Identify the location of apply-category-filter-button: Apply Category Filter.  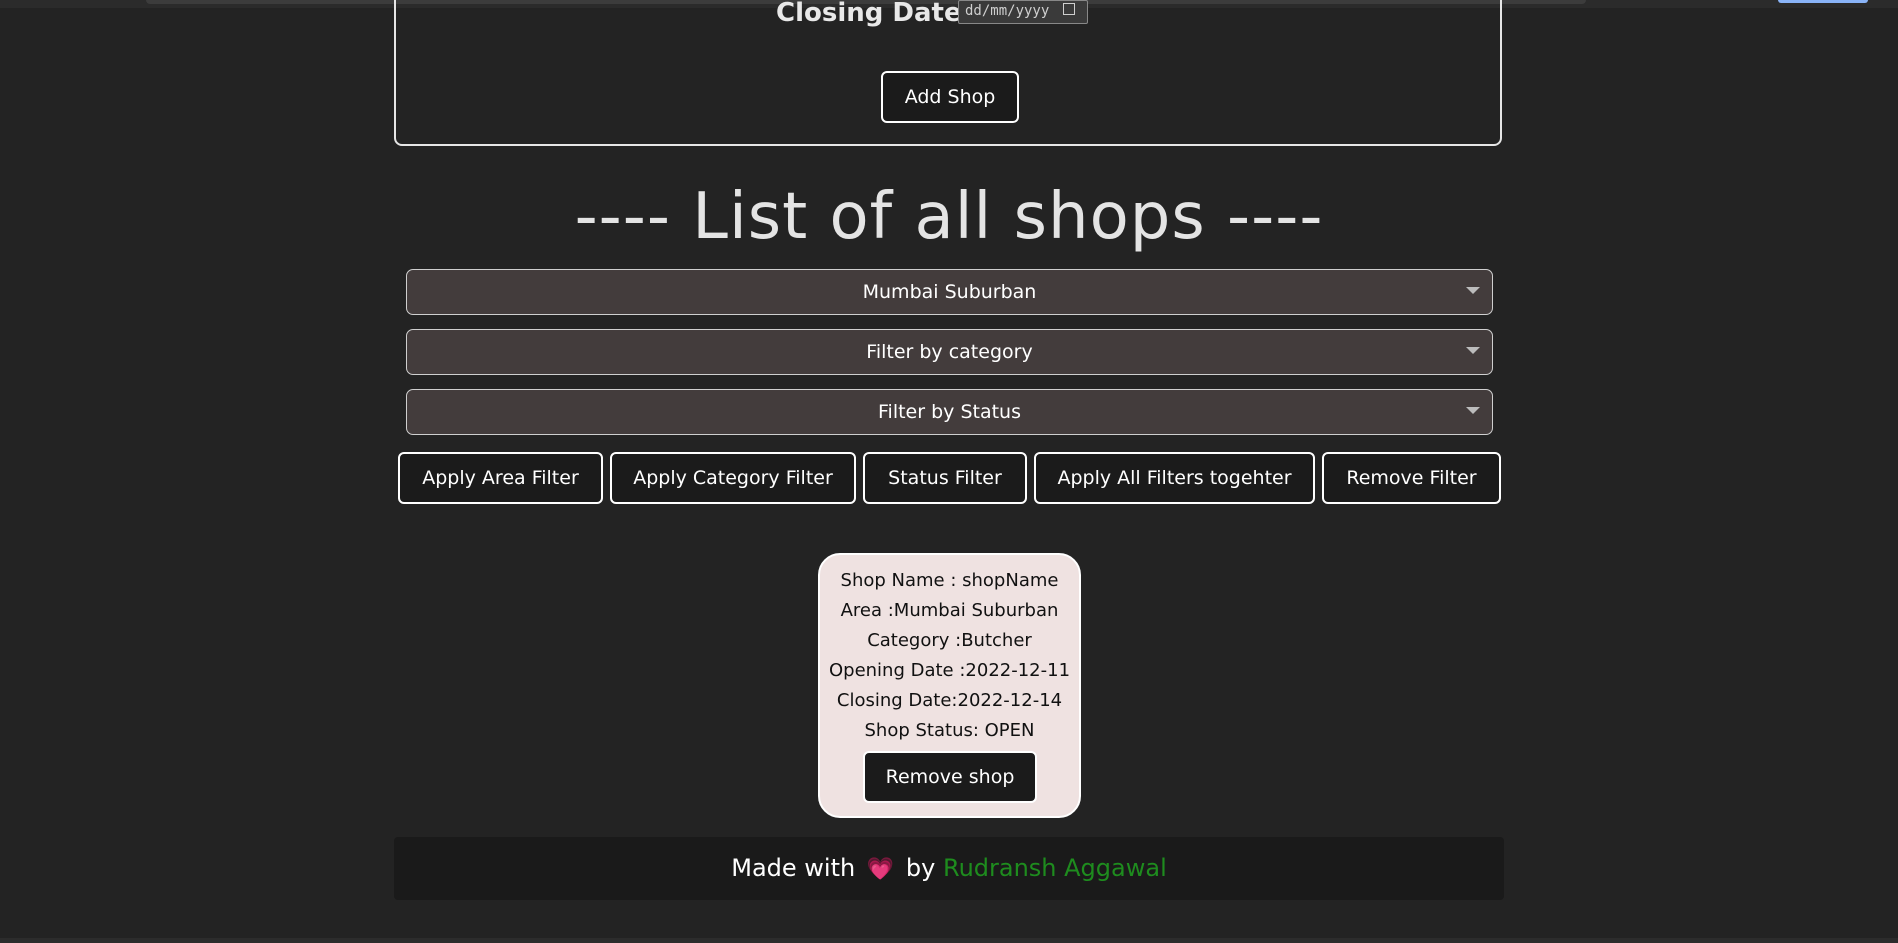
(733, 478).